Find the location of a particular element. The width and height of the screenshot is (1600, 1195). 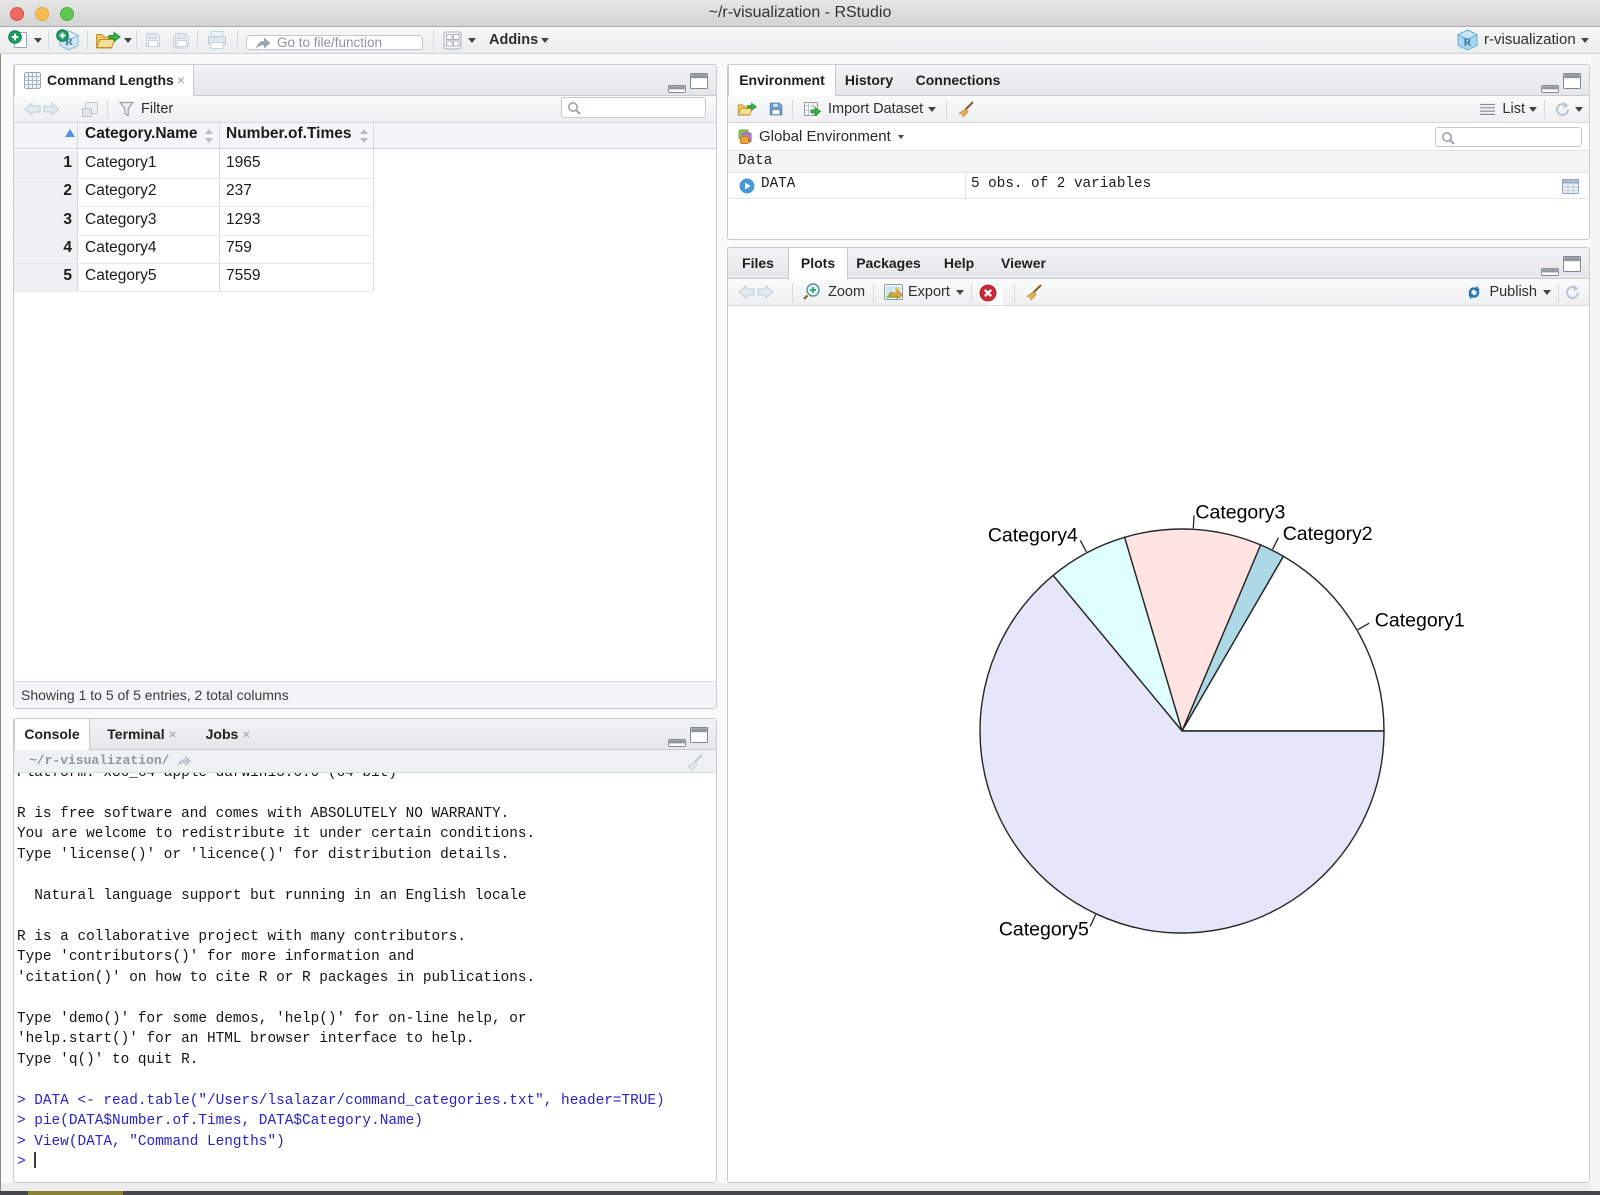

svg-text: R is located at coordinates (1468, 43).